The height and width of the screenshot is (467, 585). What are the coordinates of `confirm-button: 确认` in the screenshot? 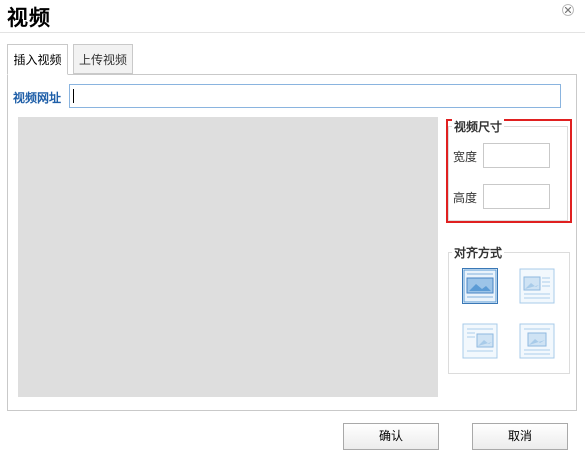 It's located at (391, 436).